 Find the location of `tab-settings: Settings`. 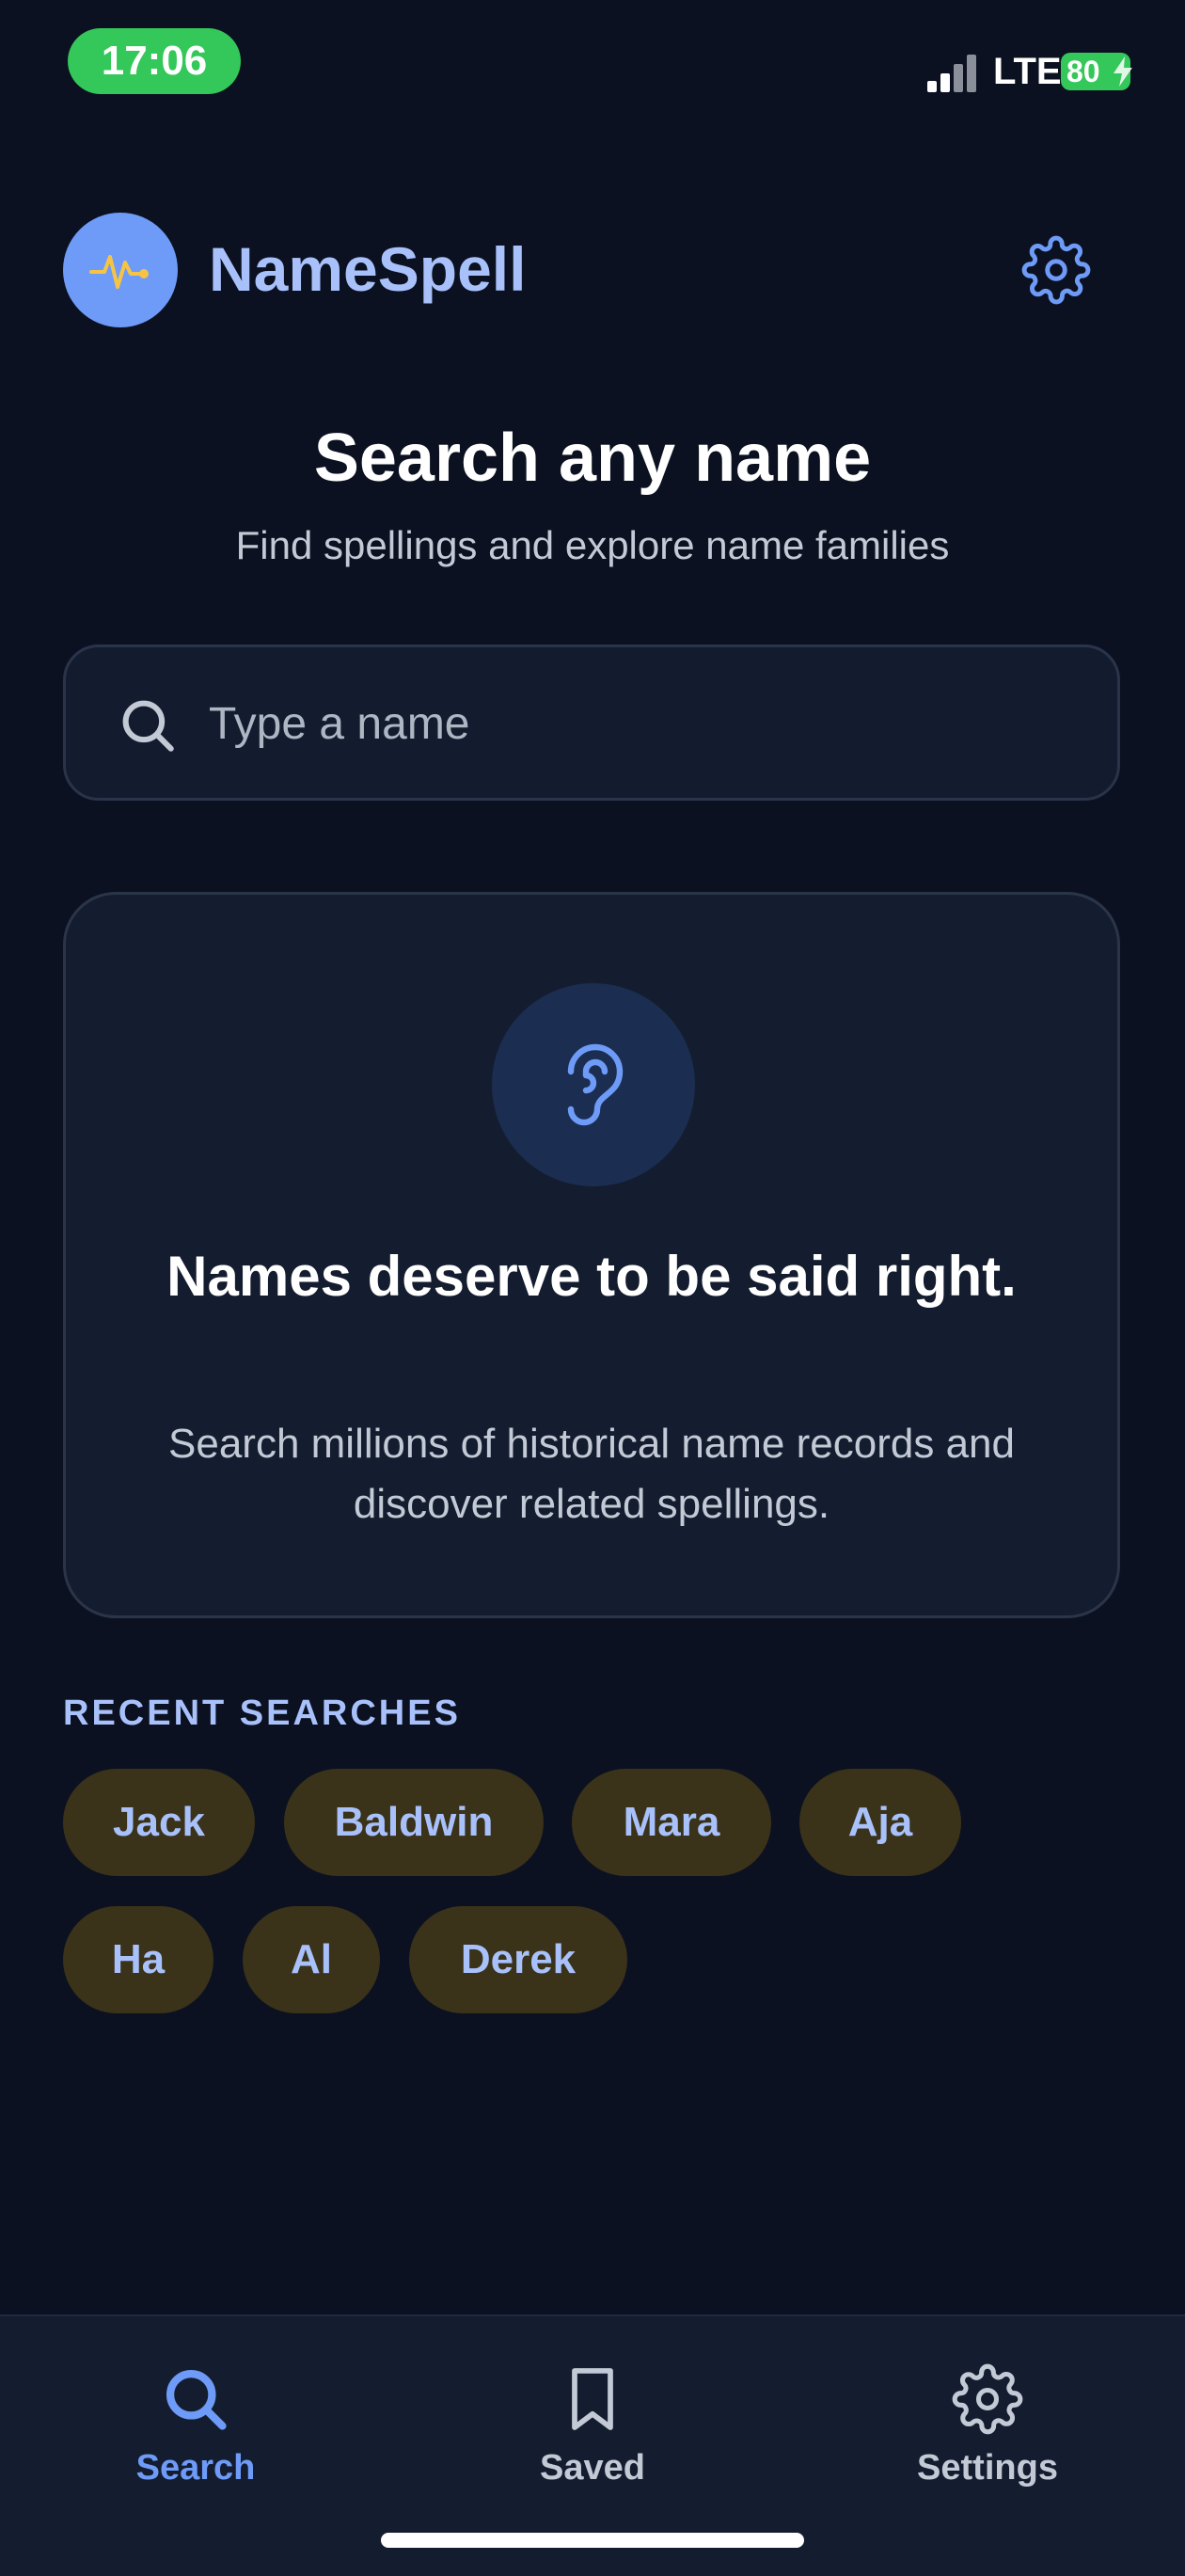

tab-settings: Settings is located at coordinates (987, 2437).